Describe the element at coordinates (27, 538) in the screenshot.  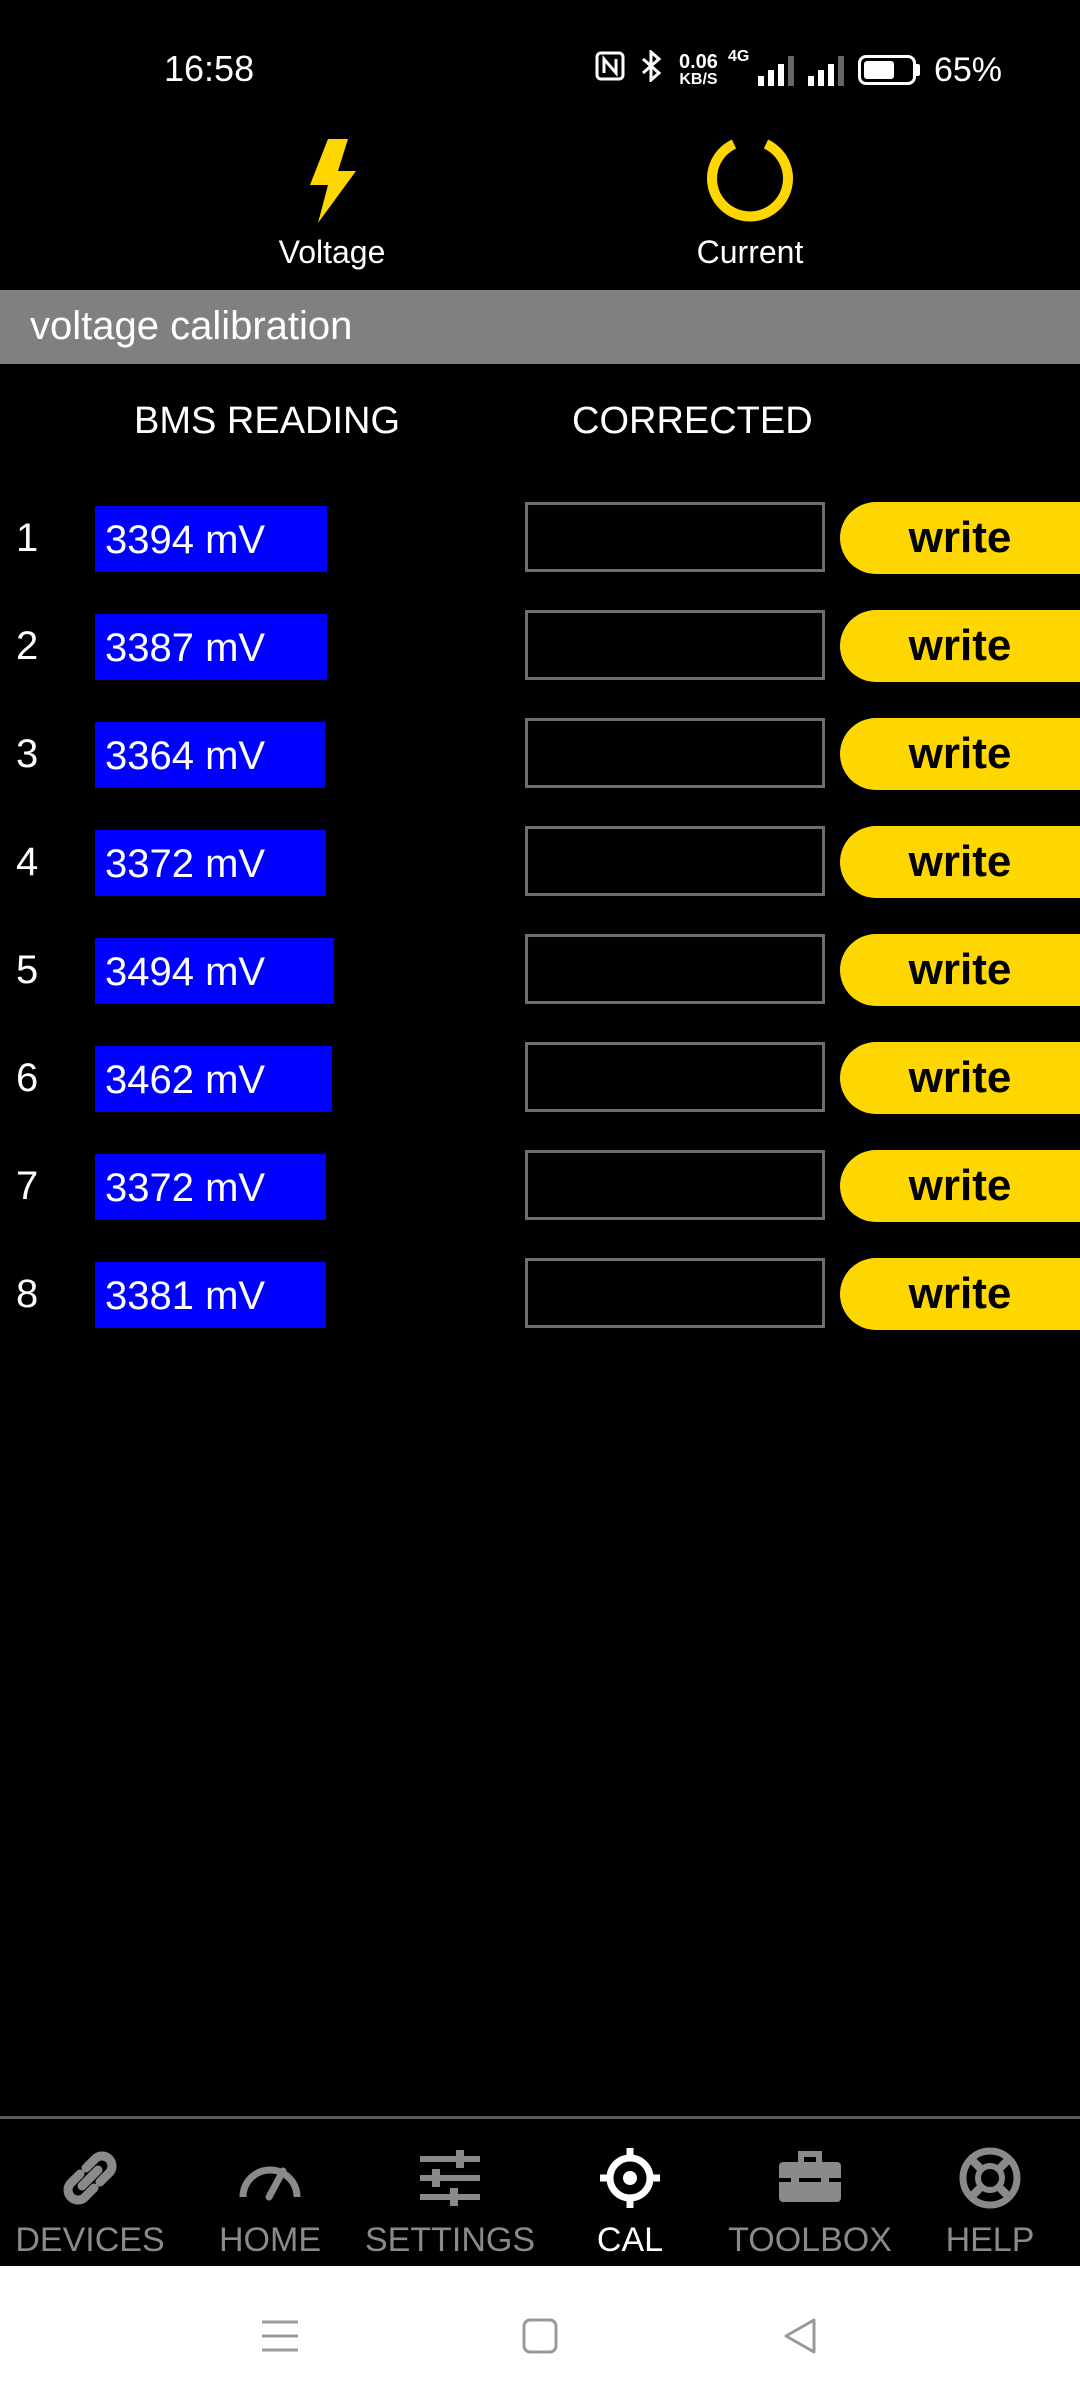
I see `cell-number: 1` at that location.